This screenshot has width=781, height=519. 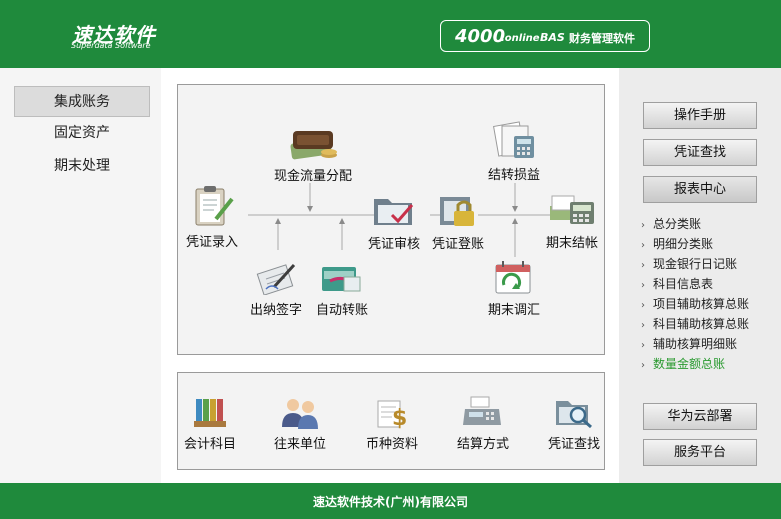 I want to click on voucher-search-node: 凭证查找, so click(x=574, y=423).